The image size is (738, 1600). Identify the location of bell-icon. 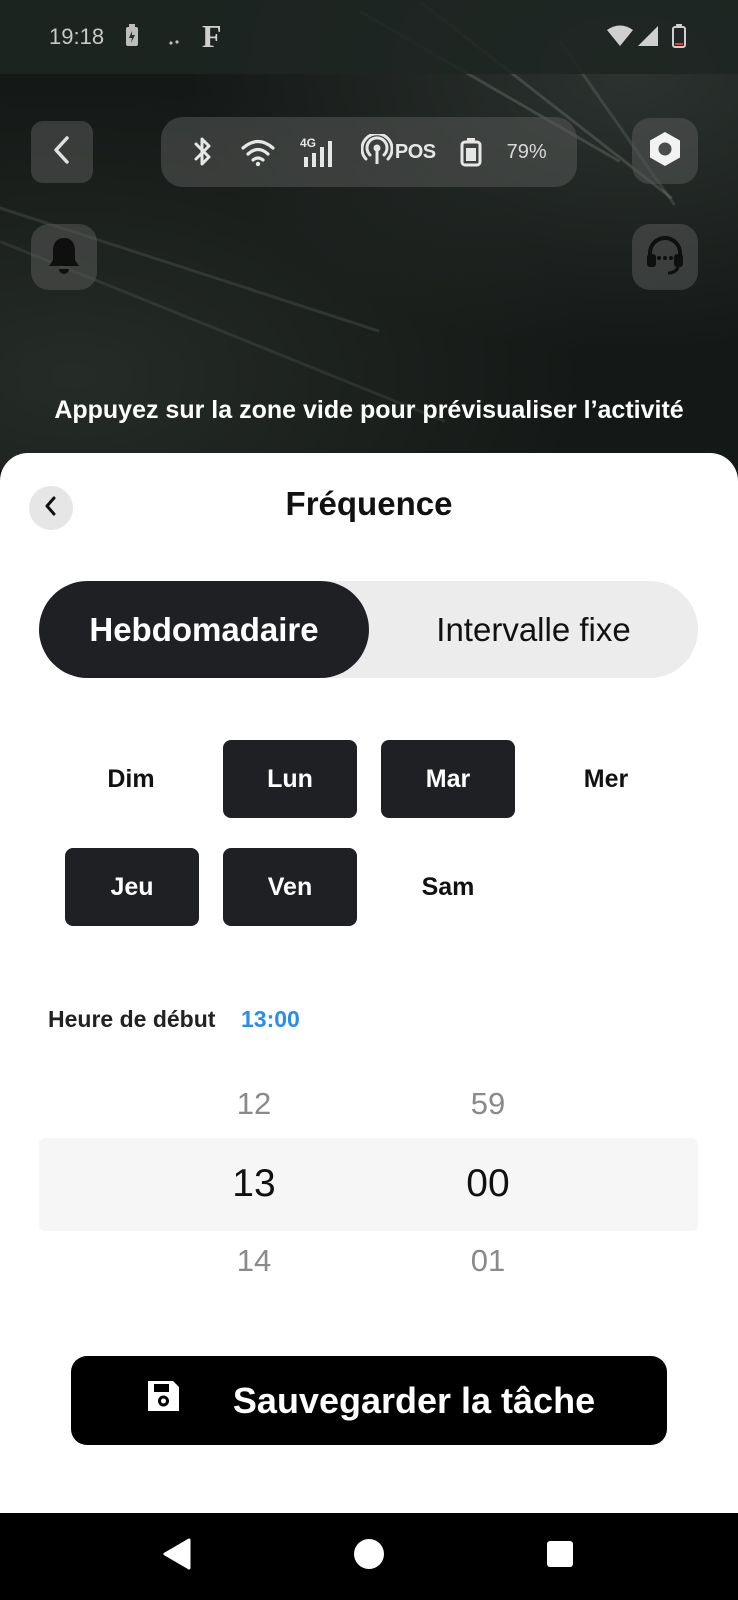
(64, 257).